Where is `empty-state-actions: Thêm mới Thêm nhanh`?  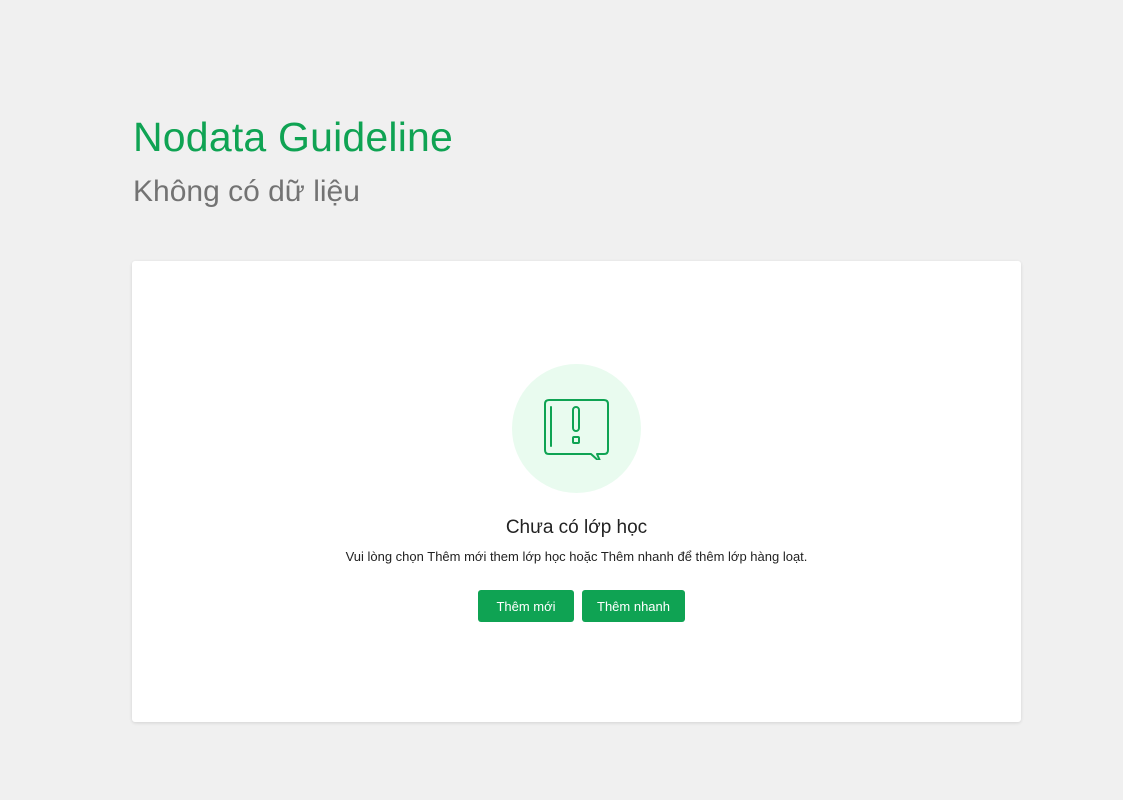 empty-state-actions: Thêm mới Thêm nhanh is located at coordinates (581, 606).